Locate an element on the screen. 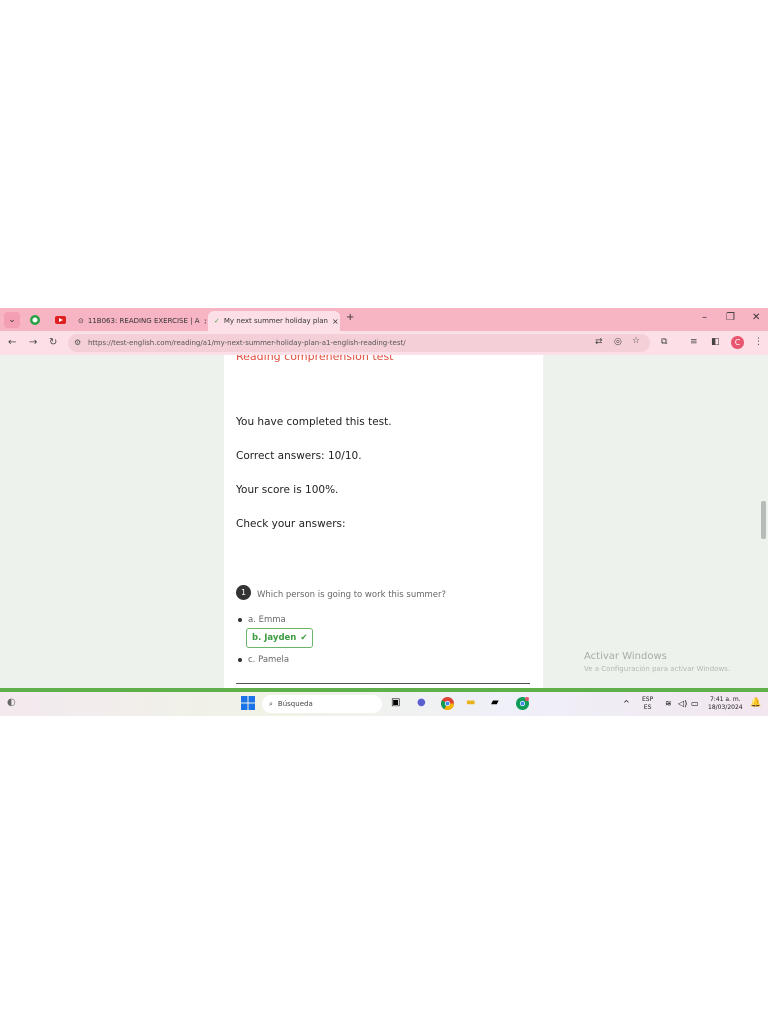  option-c: c. Pamela is located at coordinates (263, 660).